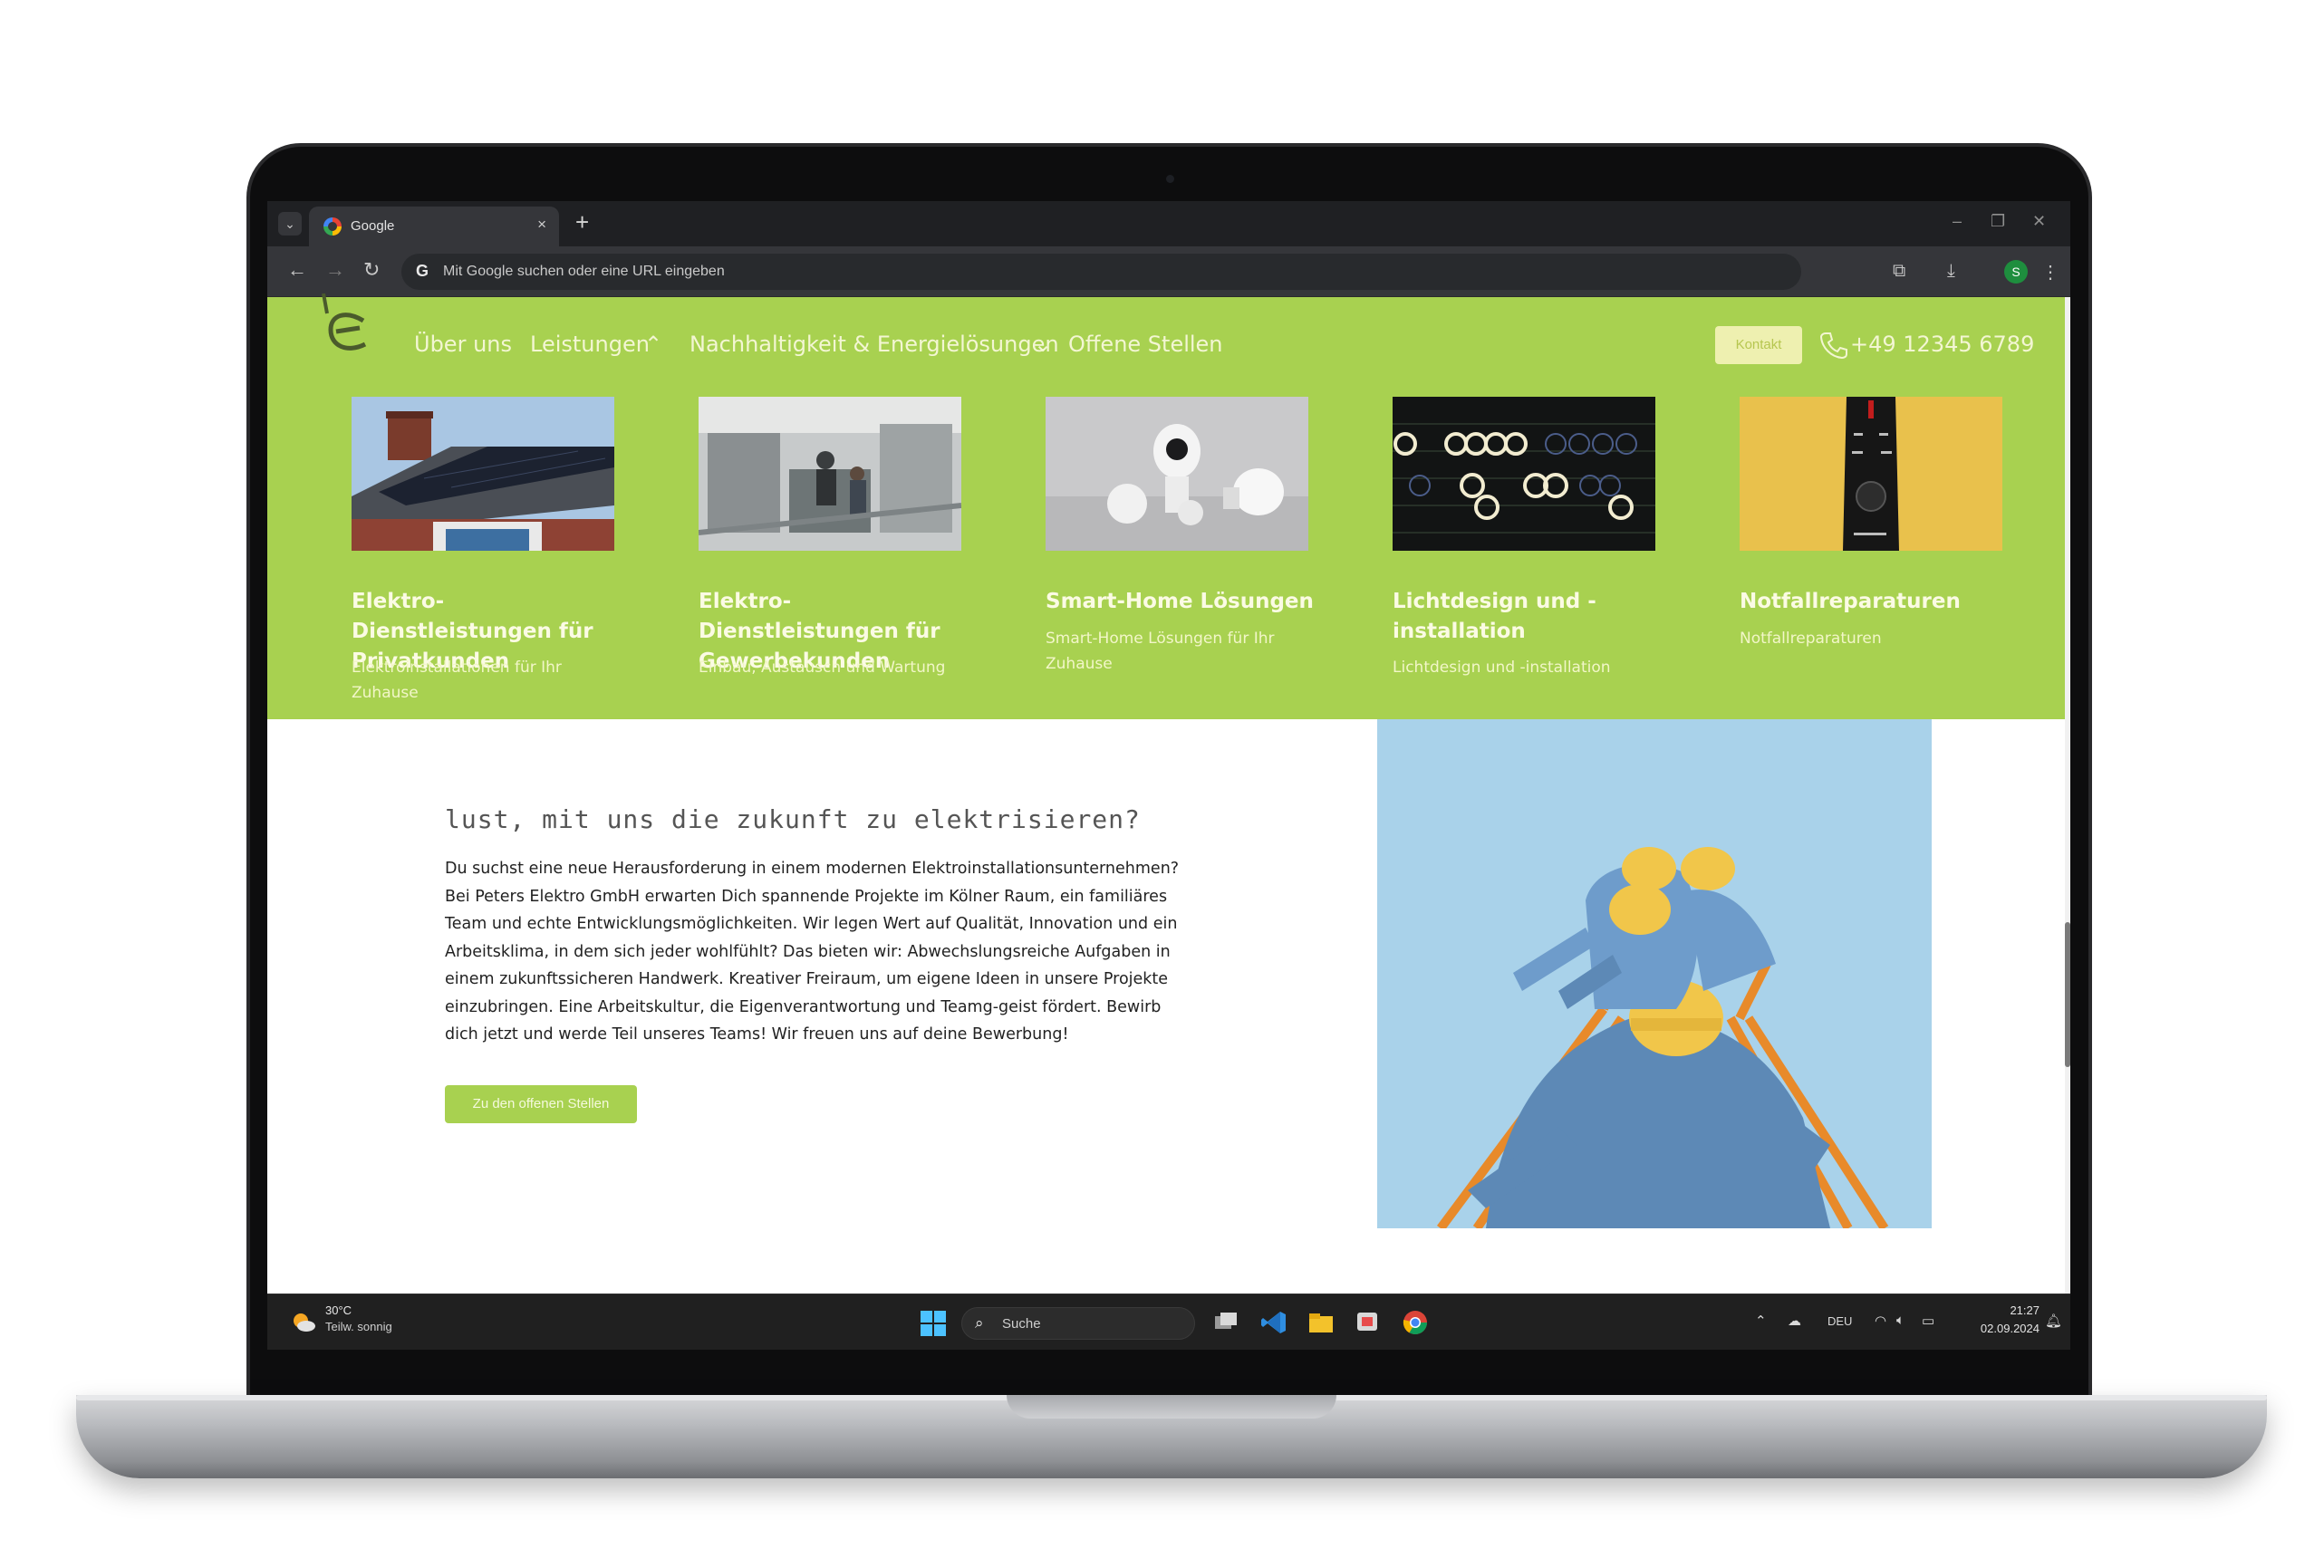 This screenshot has height=1568, width=2324. What do you see at coordinates (1758, 345) in the screenshot?
I see `kontakt-button: Kontakt` at bounding box center [1758, 345].